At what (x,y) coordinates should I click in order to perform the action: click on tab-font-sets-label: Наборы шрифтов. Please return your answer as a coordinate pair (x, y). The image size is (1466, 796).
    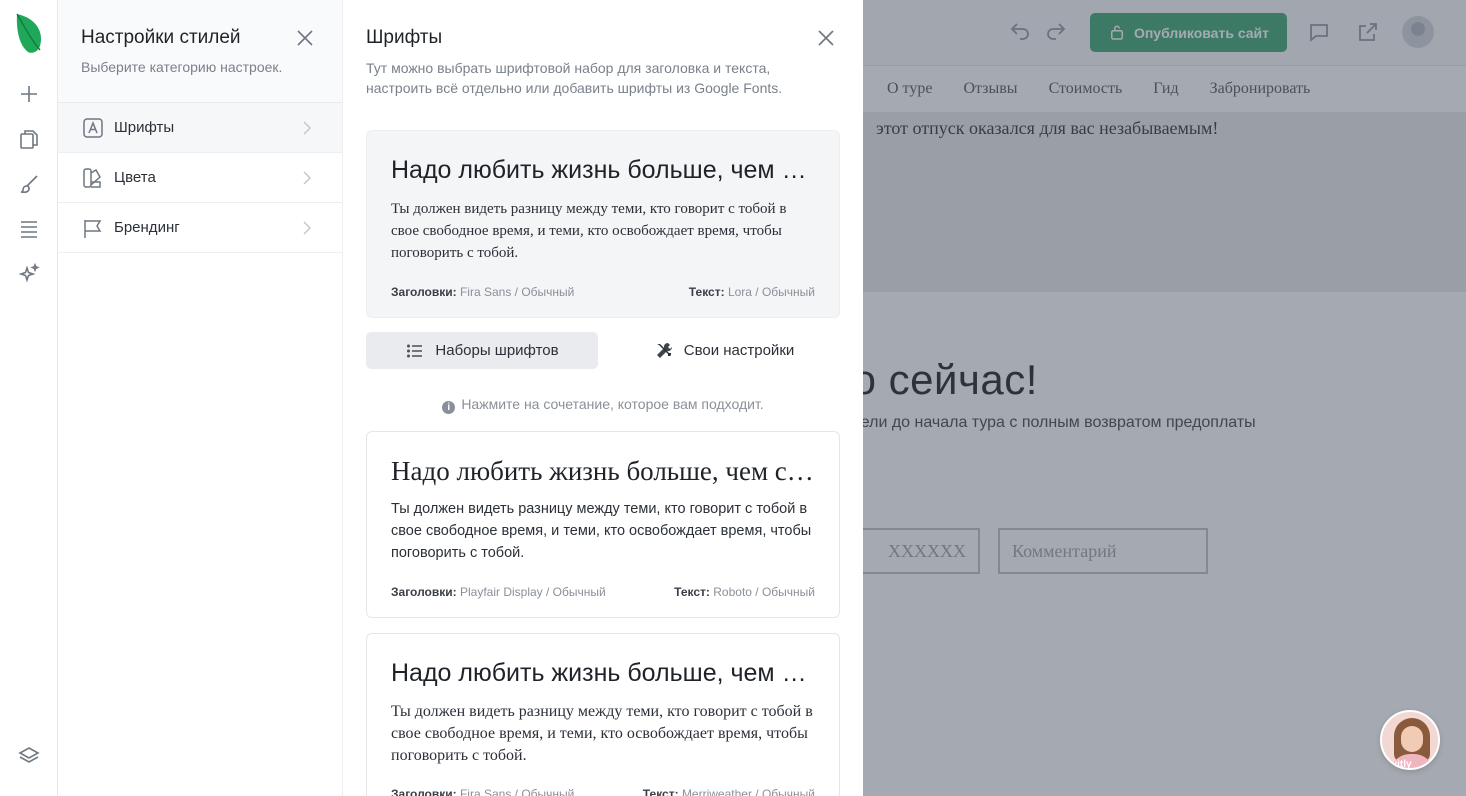
    Looking at the image, I should click on (497, 350).